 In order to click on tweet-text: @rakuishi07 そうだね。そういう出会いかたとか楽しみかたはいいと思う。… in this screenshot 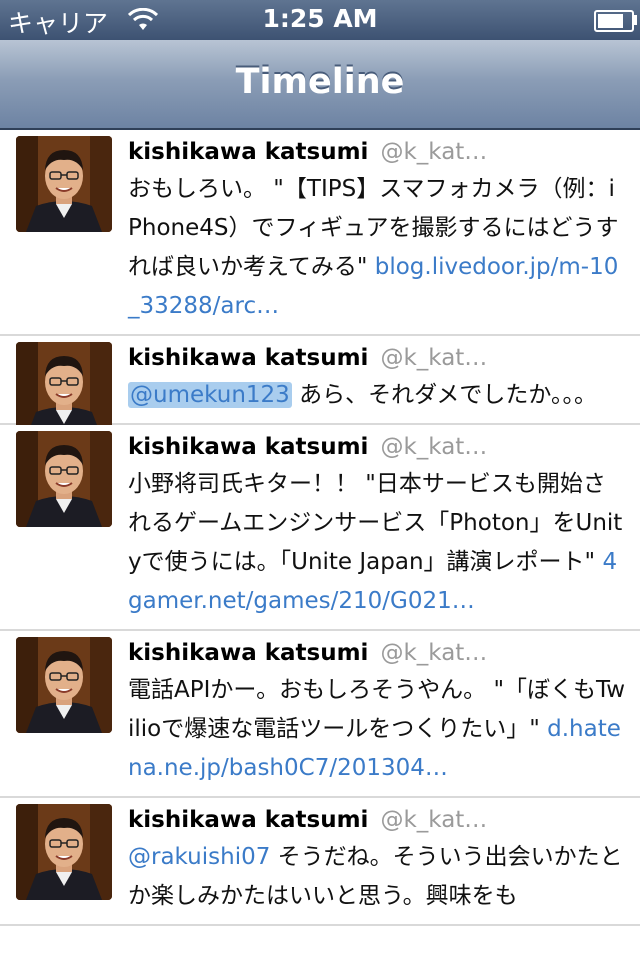, I will do `click(378, 877)`.